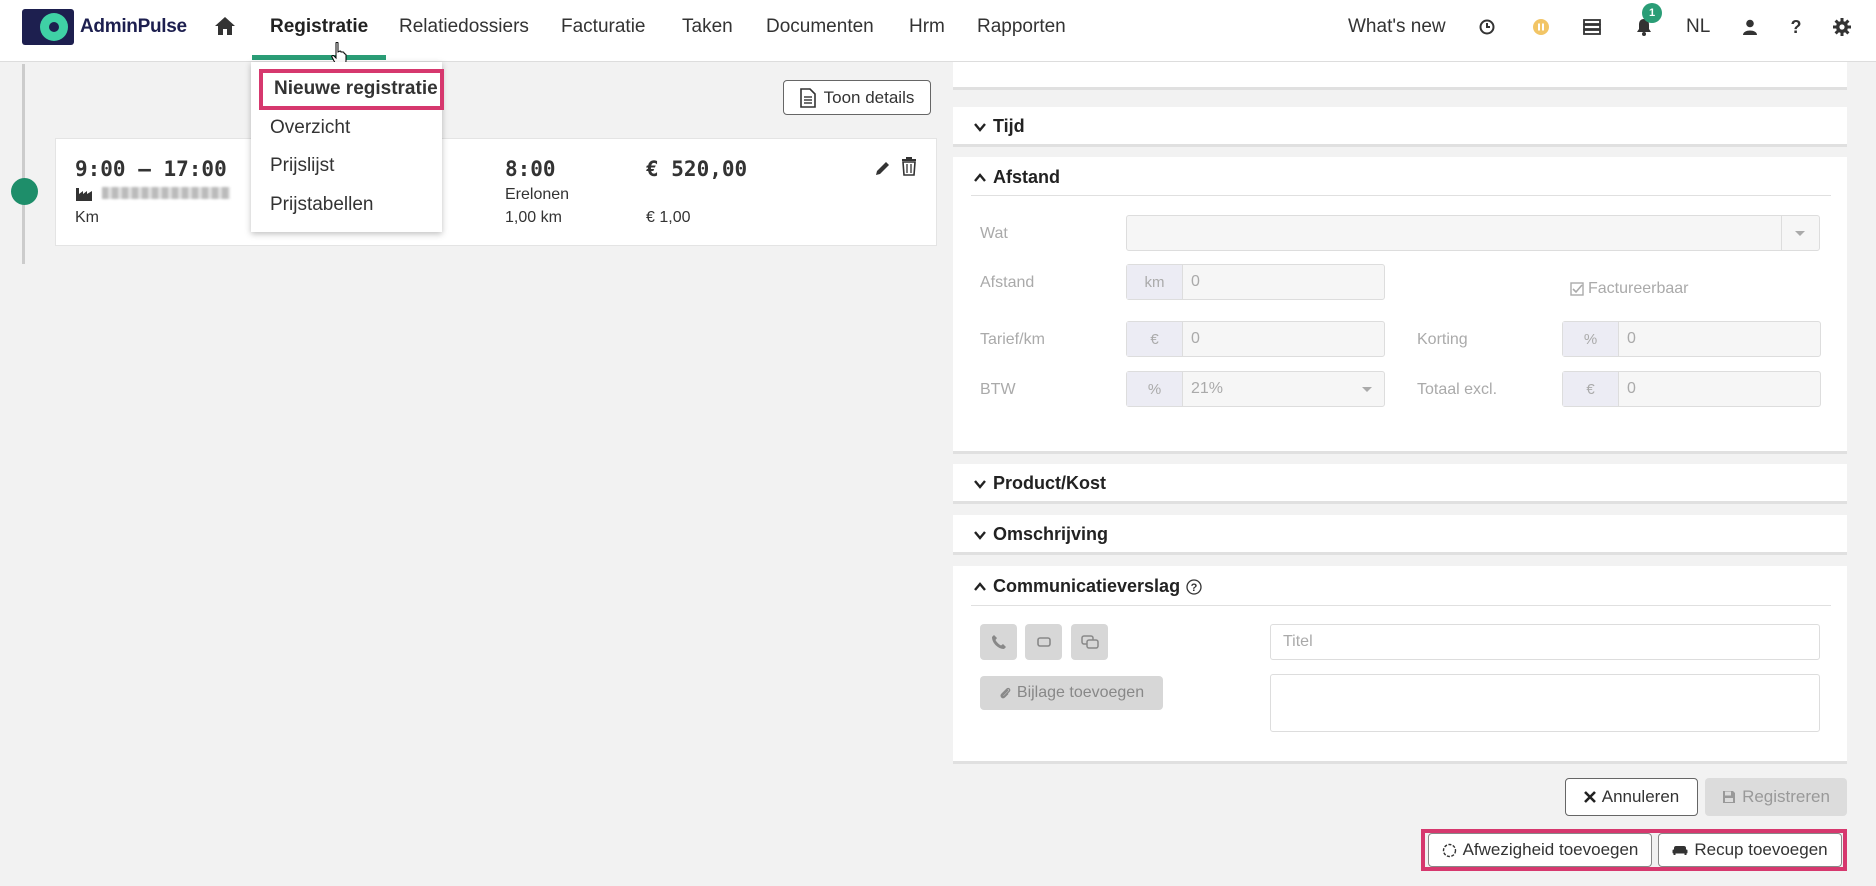 This screenshot has height=886, width=1876. What do you see at coordinates (1640, 796) in the screenshot?
I see `annuleren-label: Annuleren` at bounding box center [1640, 796].